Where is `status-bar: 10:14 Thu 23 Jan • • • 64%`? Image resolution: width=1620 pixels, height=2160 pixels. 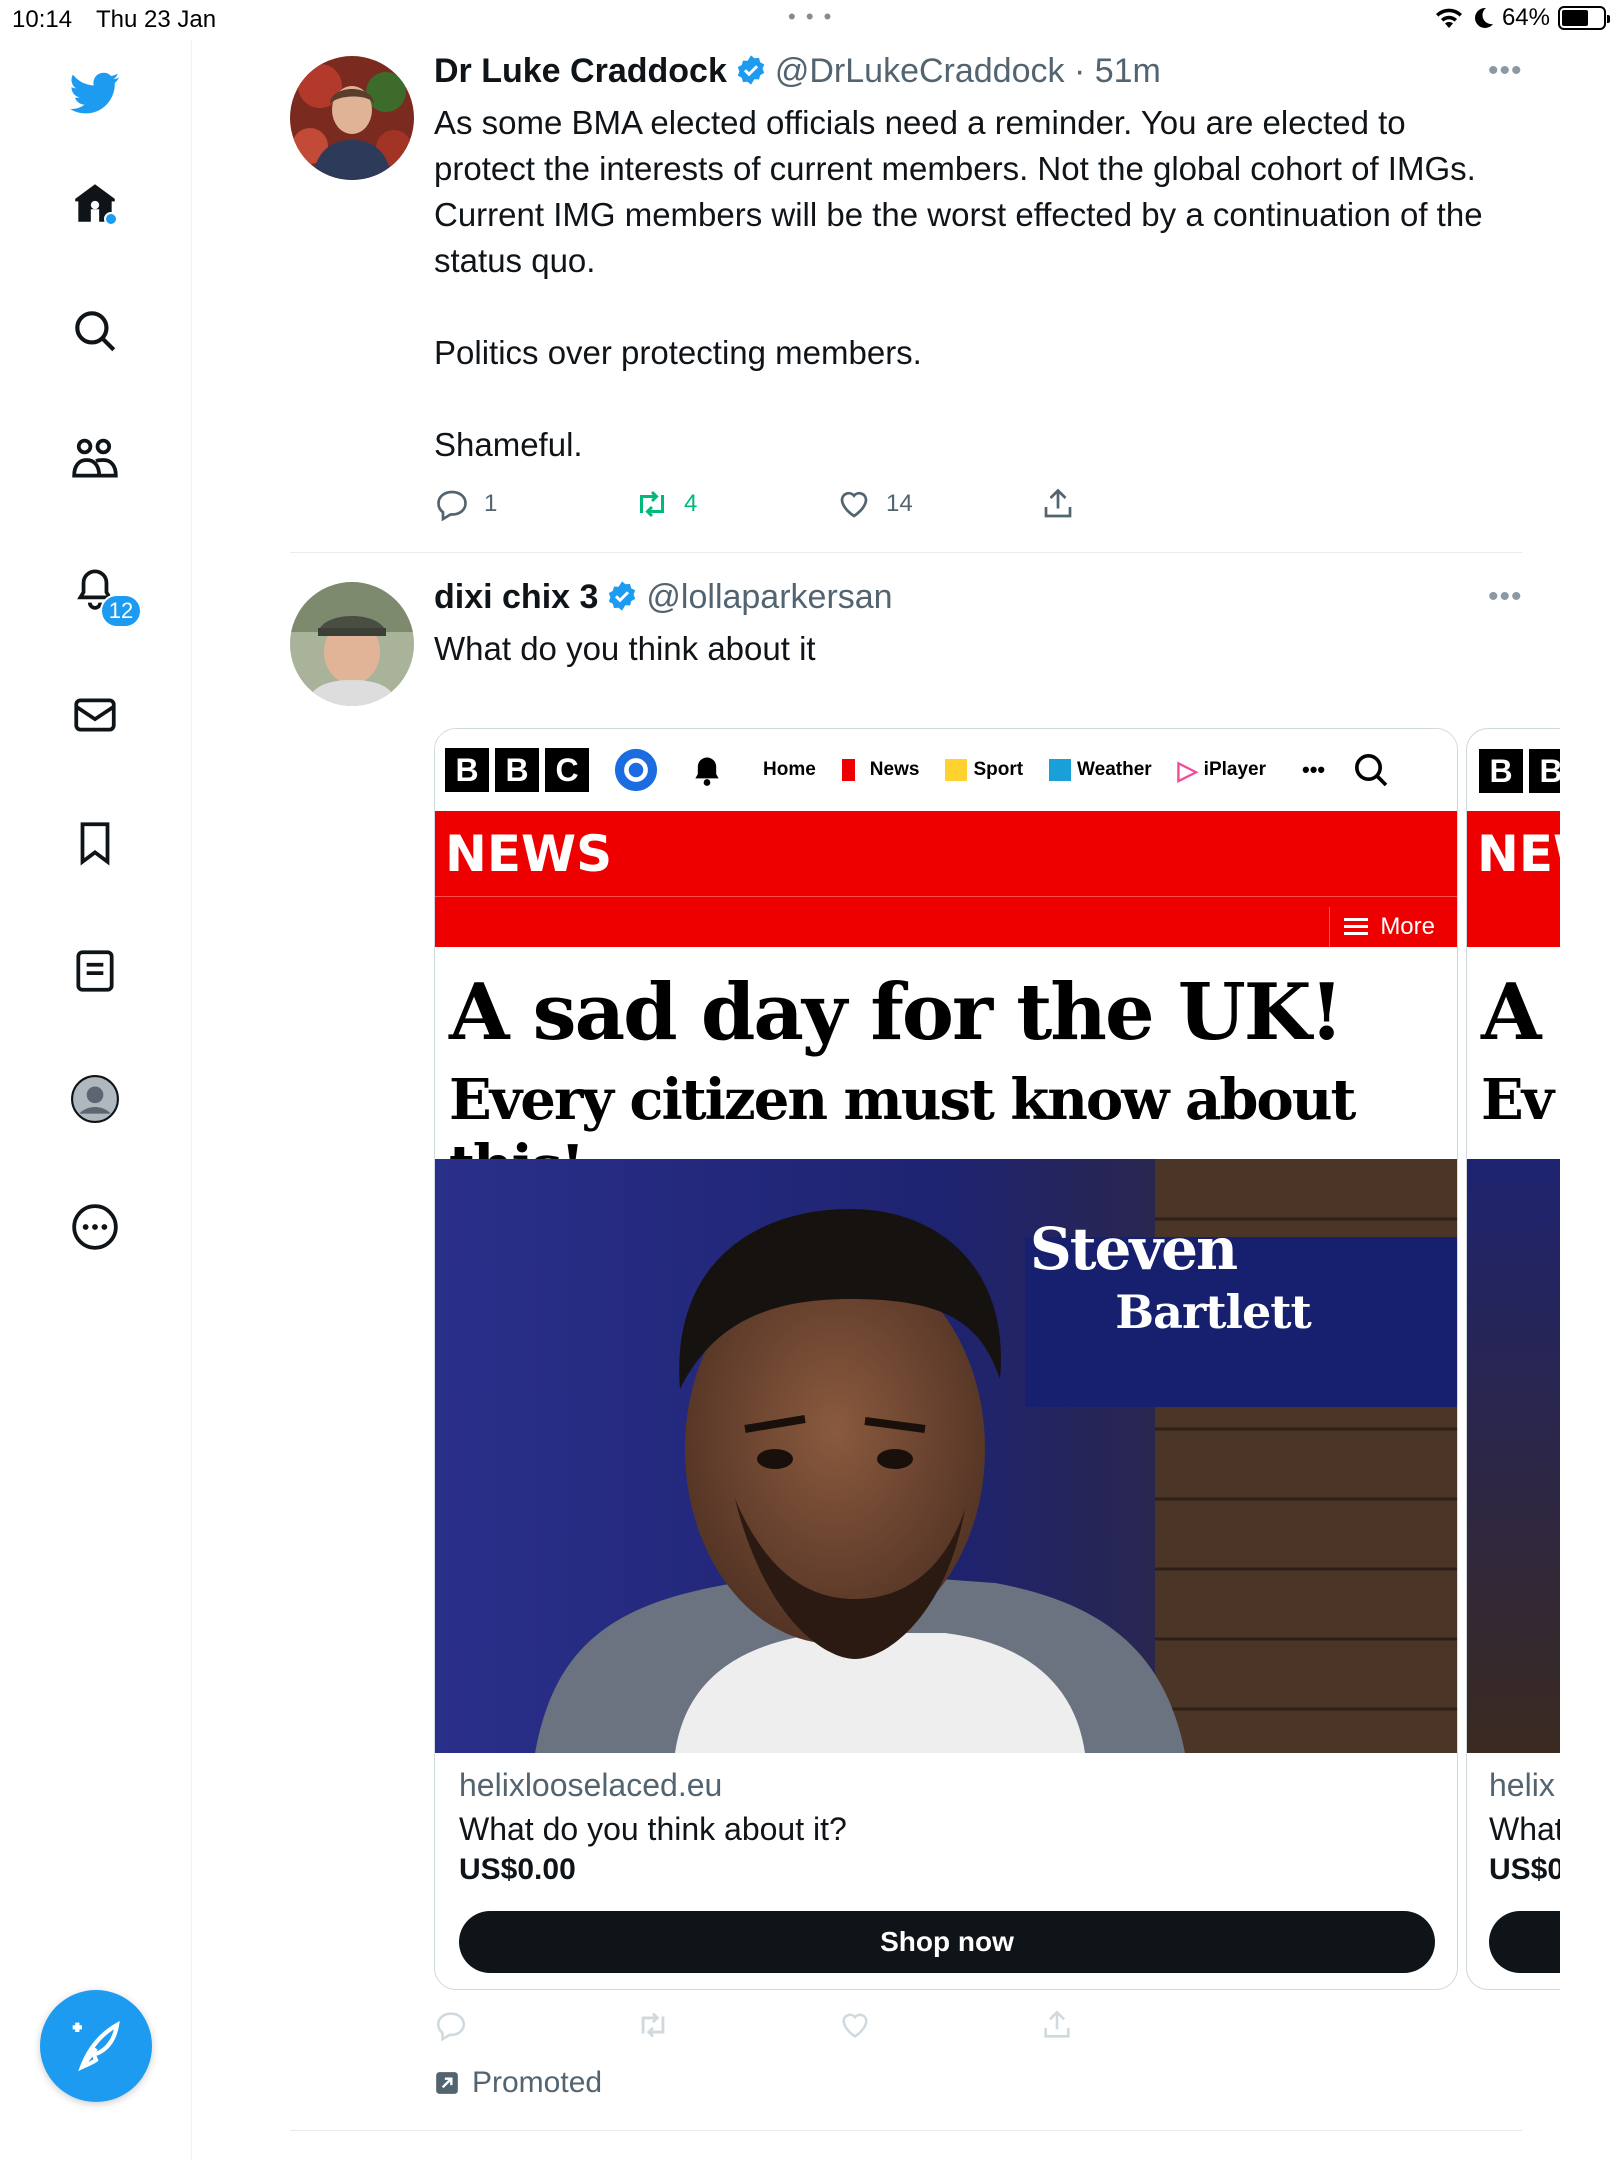
status-bar: 10:14 Thu 23 Jan • • • 64% is located at coordinates (810, 20).